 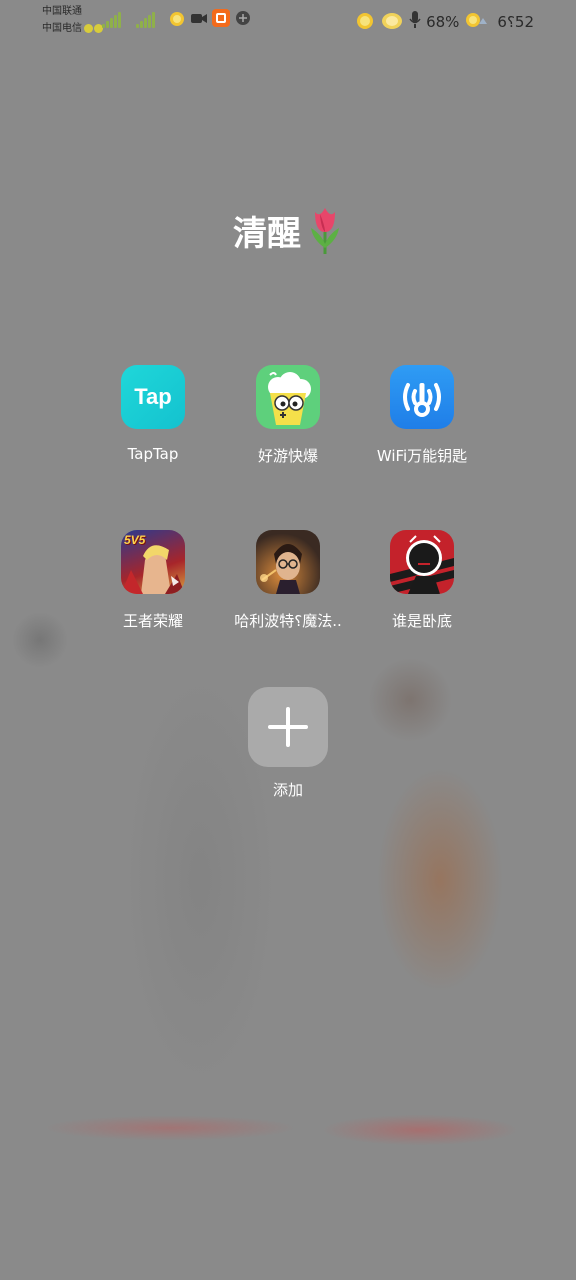 What do you see at coordinates (287, 456) in the screenshot?
I see `app-label: 好游快爆` at bounding box center [287, 456].